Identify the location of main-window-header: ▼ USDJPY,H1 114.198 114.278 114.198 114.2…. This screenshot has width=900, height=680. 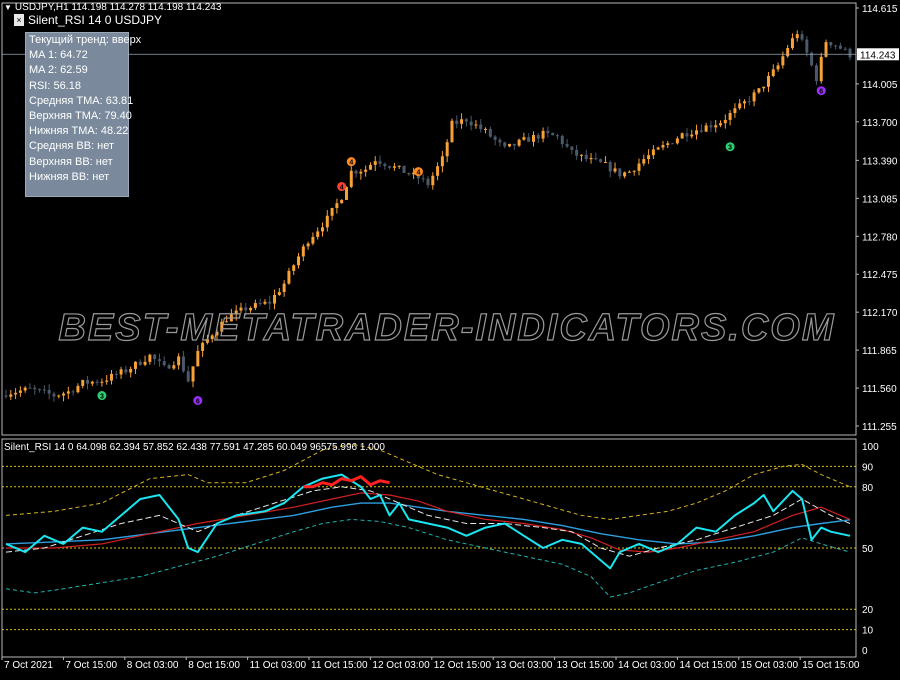
(112, 7).